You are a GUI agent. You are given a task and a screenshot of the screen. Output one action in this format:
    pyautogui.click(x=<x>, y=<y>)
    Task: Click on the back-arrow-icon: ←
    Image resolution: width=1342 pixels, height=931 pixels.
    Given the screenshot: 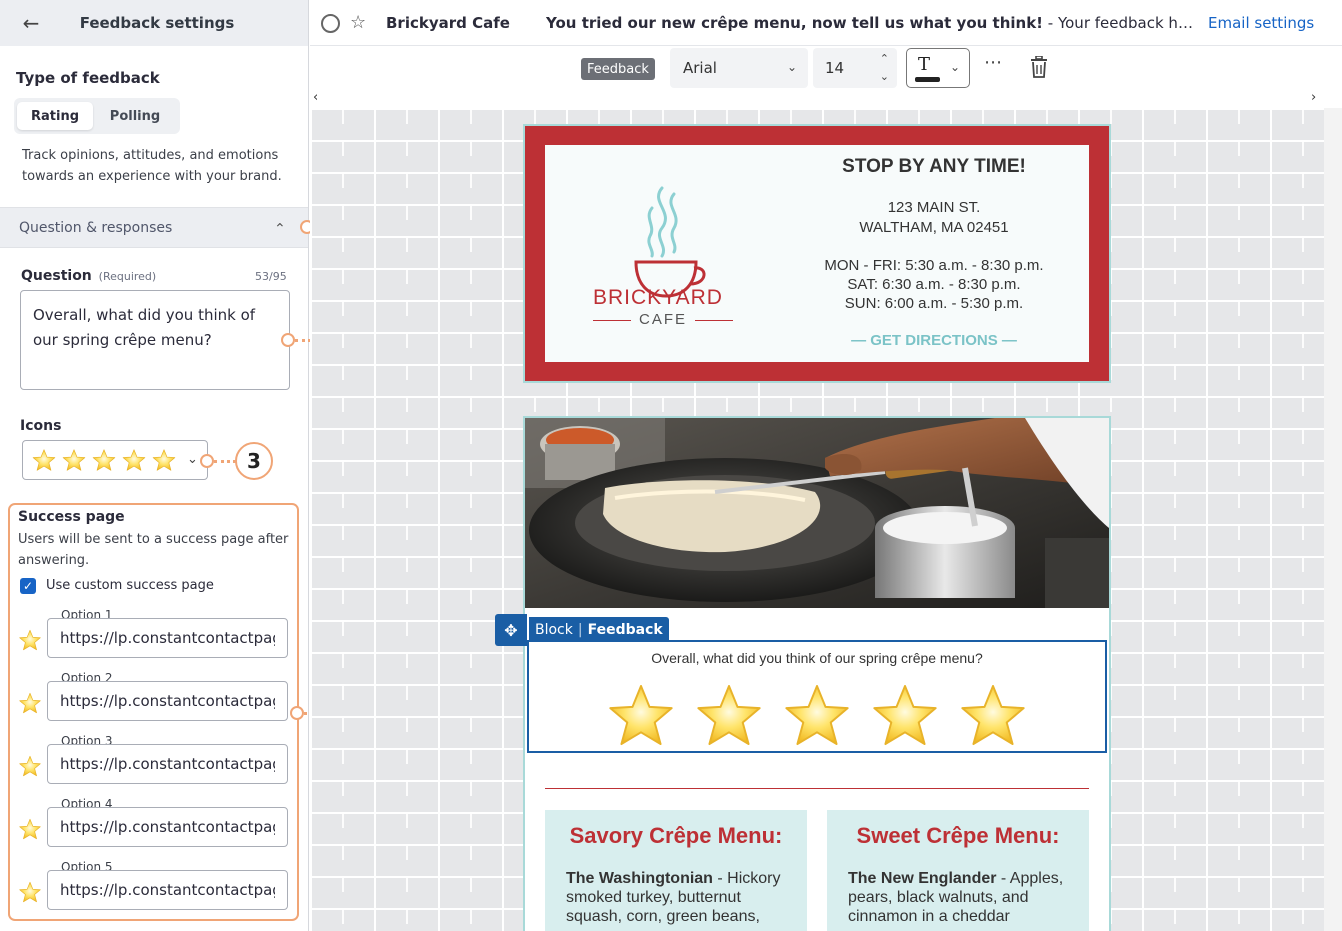 What is the action you would take?
    pyautogui.click(x=31, y=23)
    